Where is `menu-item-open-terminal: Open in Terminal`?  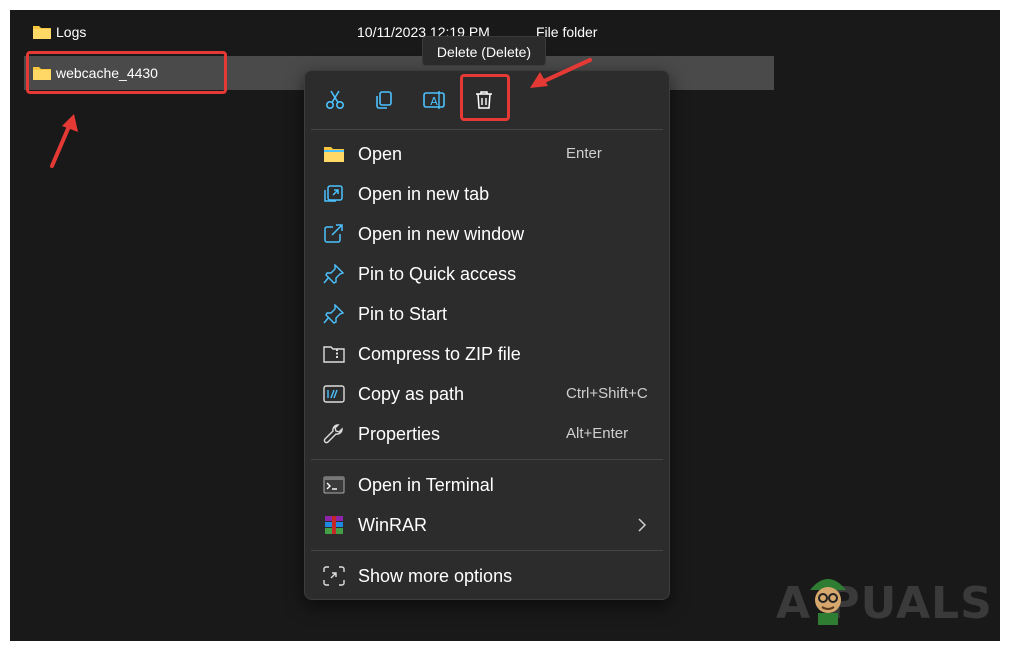
menu-item-open-terminal: Open in Terminal is located at coordinates (487, 485).